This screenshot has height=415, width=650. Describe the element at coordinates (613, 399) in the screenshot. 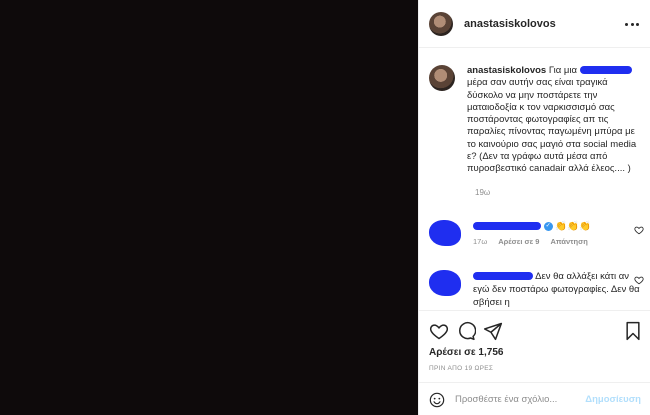

I see `post-button: Δημοσίευση` at that location.